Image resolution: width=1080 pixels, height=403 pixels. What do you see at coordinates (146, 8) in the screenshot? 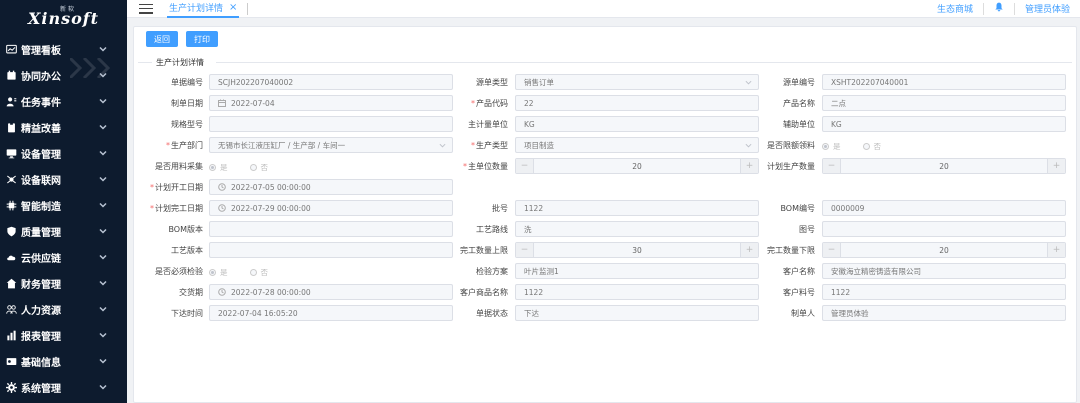
I see `menu-toggle-icon` at bounding box center [146, 8].